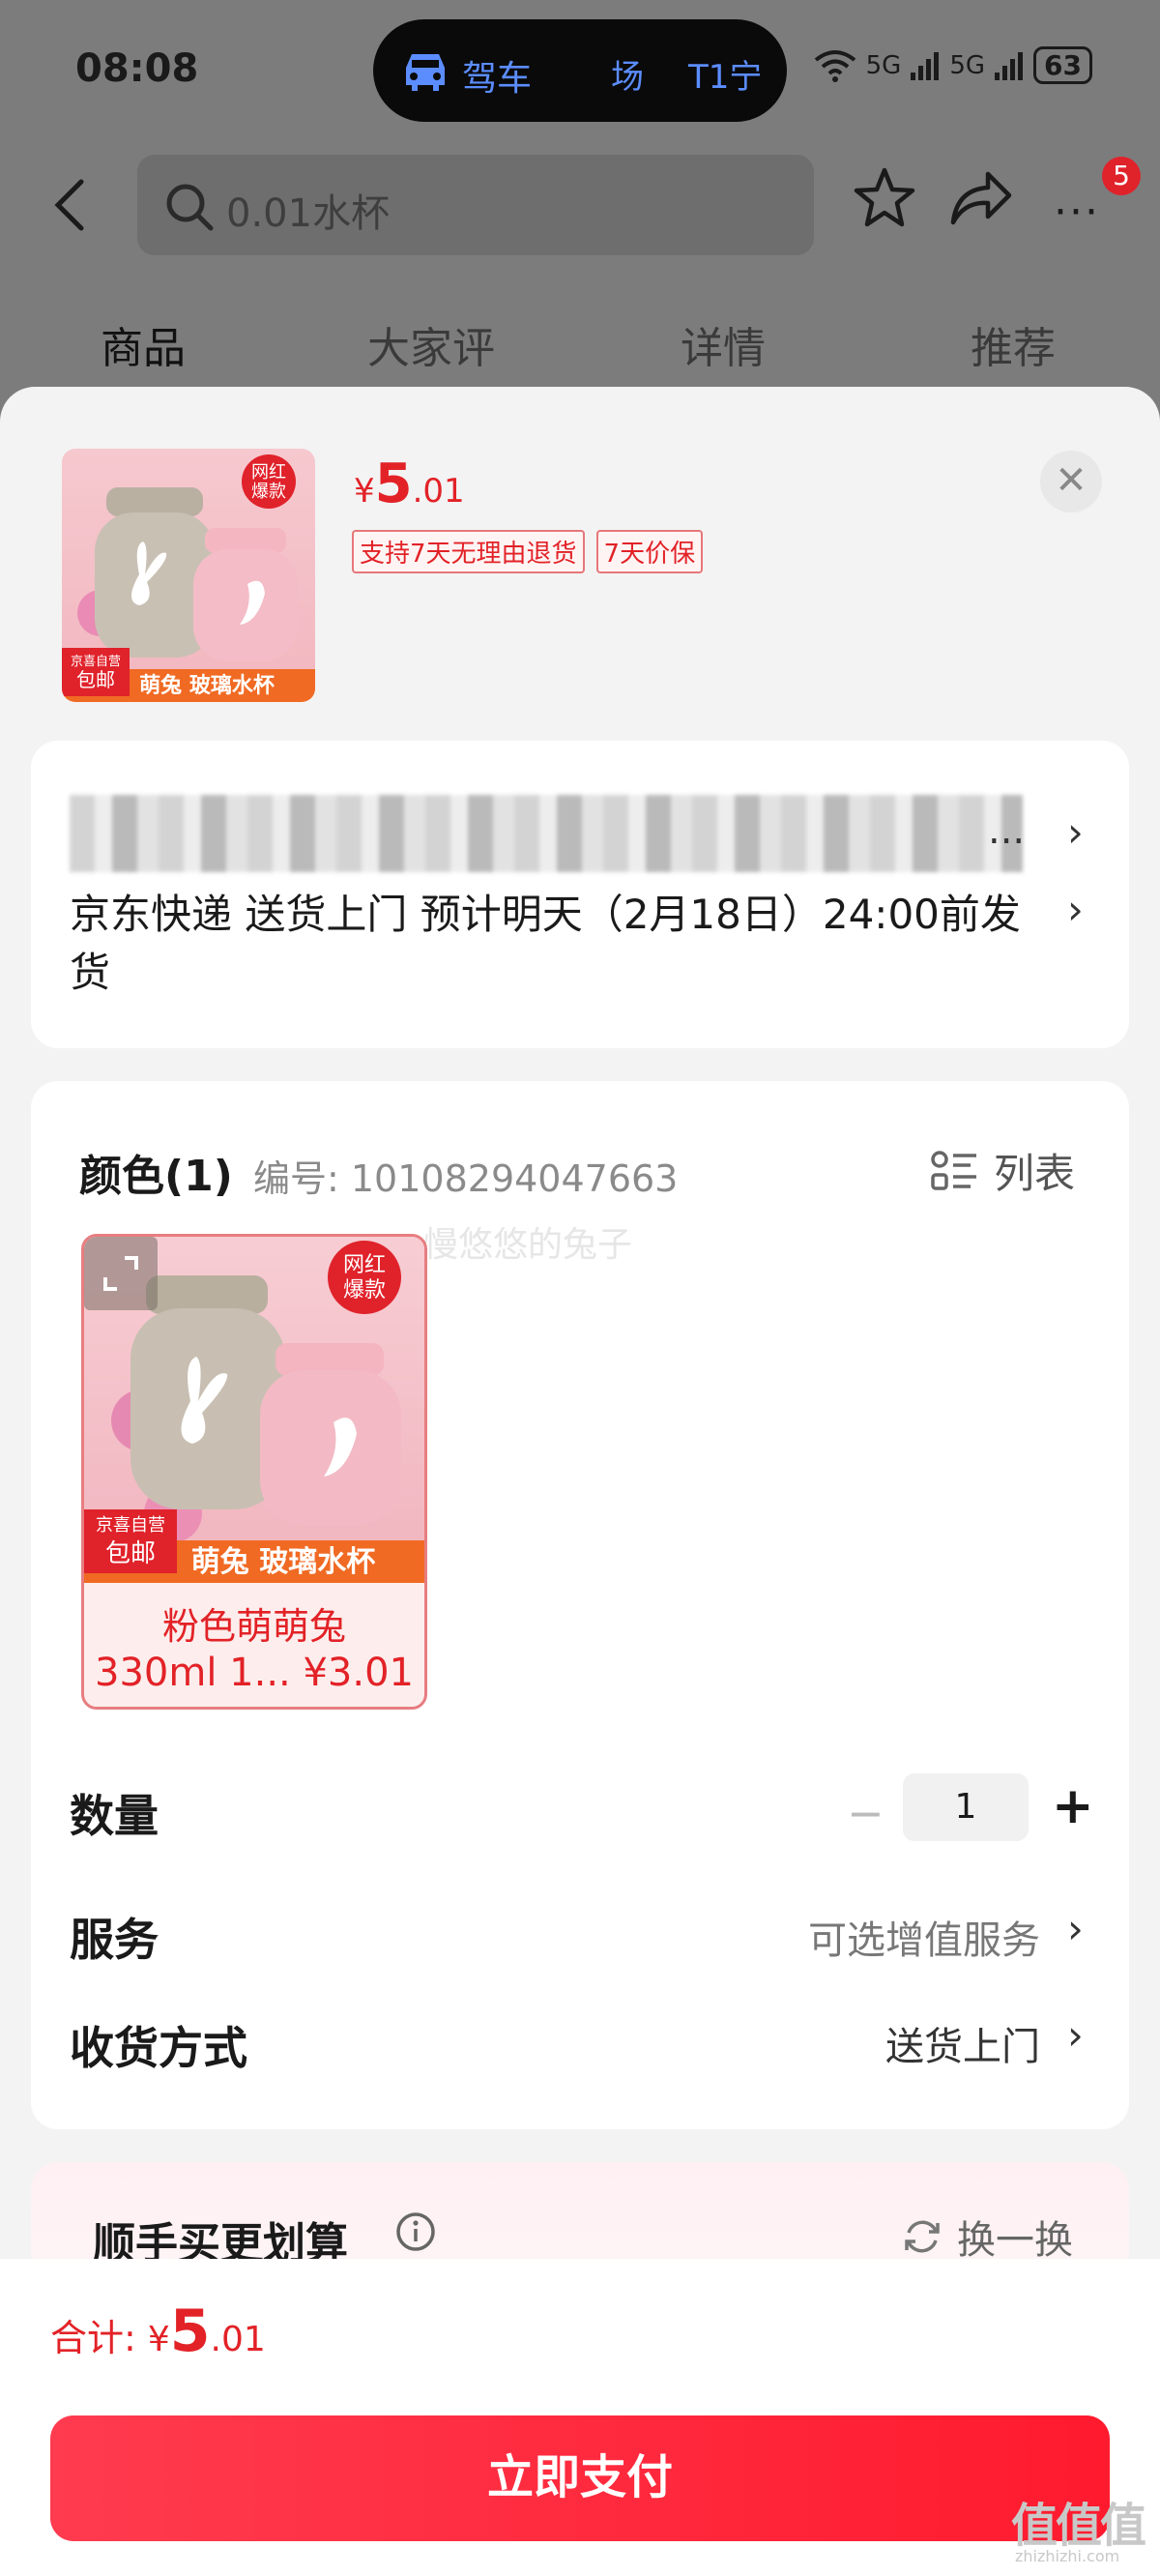 The width and height of the screenshot is (1160, 2576). I want to click on thumb-badge-line1: 网红, so click(268, 472).